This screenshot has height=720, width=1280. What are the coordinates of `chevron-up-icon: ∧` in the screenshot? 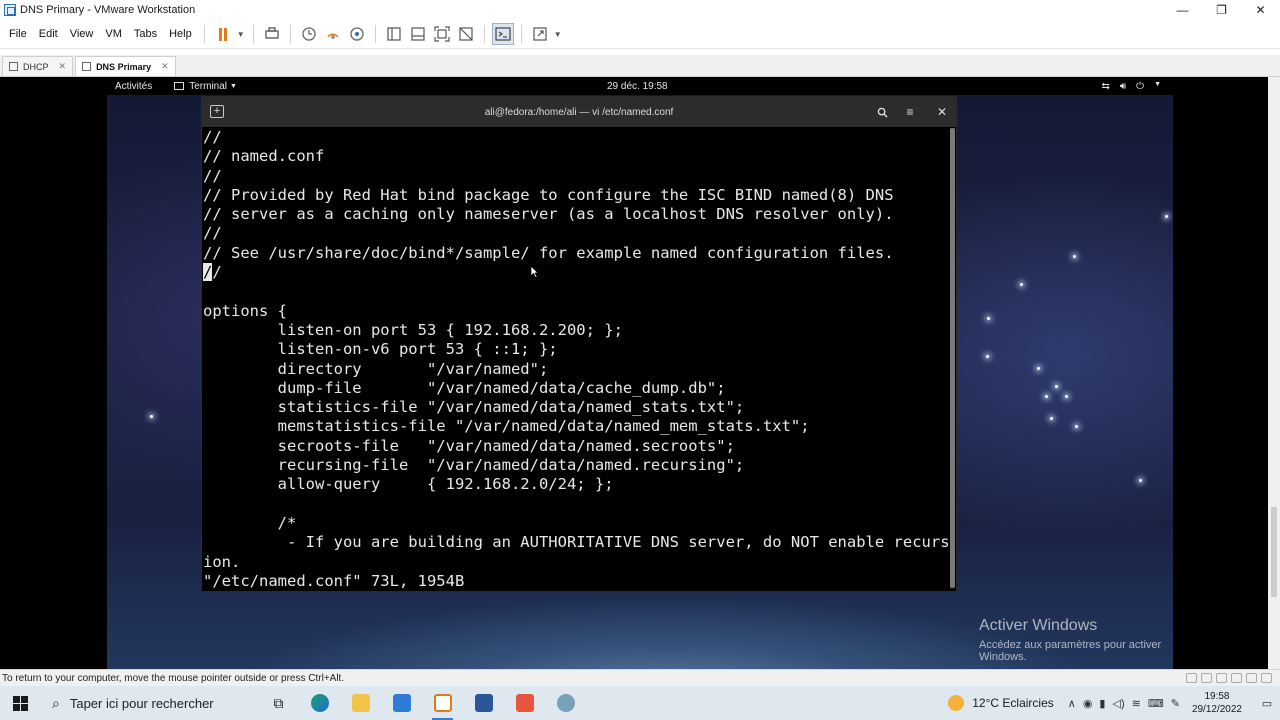 It's located at (1072, 703).